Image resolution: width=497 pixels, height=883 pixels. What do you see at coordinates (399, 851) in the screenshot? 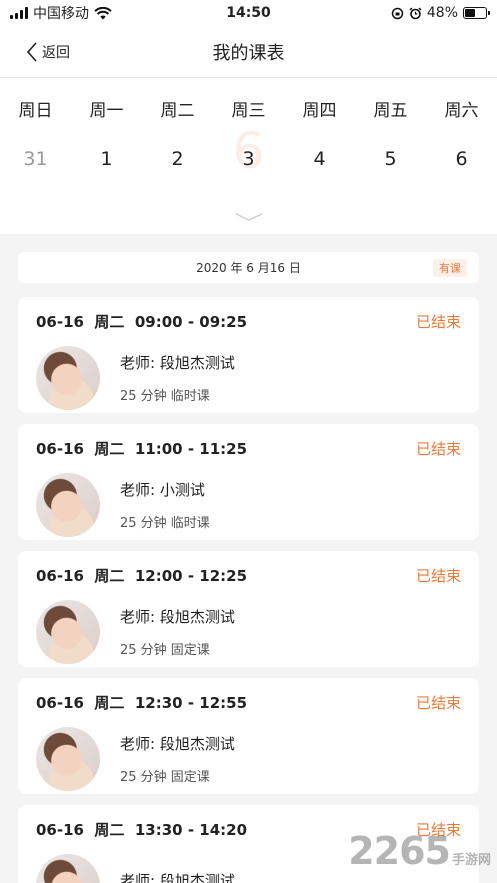
I see `watermark-number: 2265` at bounding box center [399, 851].